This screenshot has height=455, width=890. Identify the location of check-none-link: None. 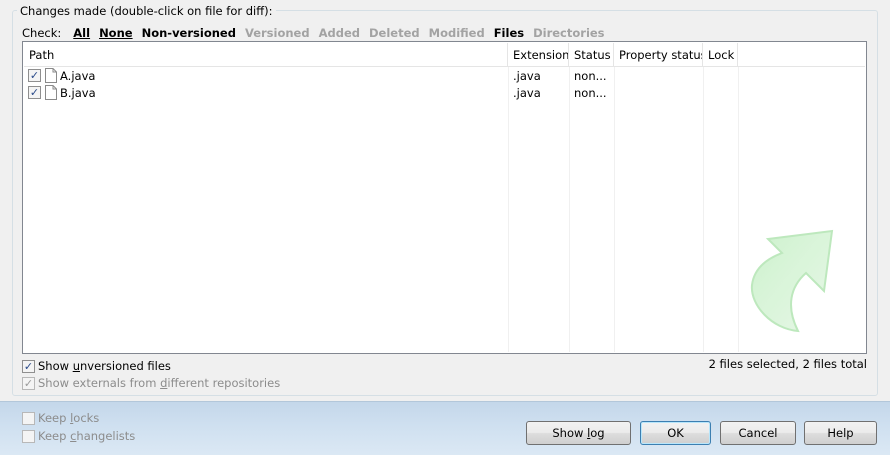
(116, 33).